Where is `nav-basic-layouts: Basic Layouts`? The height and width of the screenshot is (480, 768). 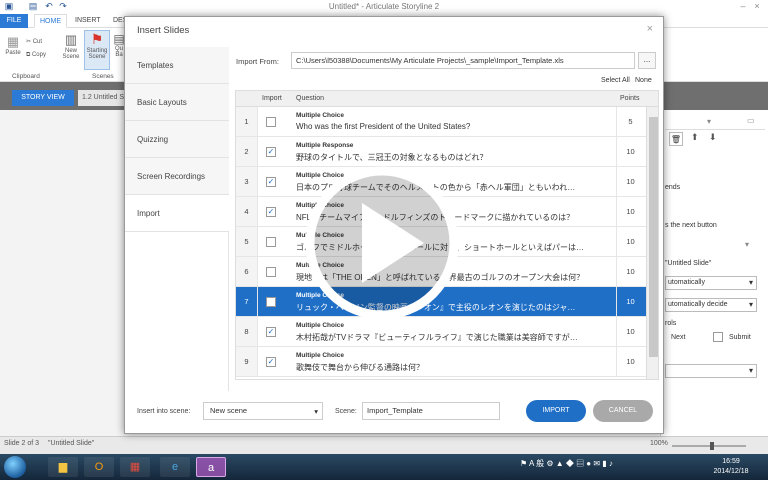
nav-basic-layouts: Basic Layouts is located at coordinates (177, 102).